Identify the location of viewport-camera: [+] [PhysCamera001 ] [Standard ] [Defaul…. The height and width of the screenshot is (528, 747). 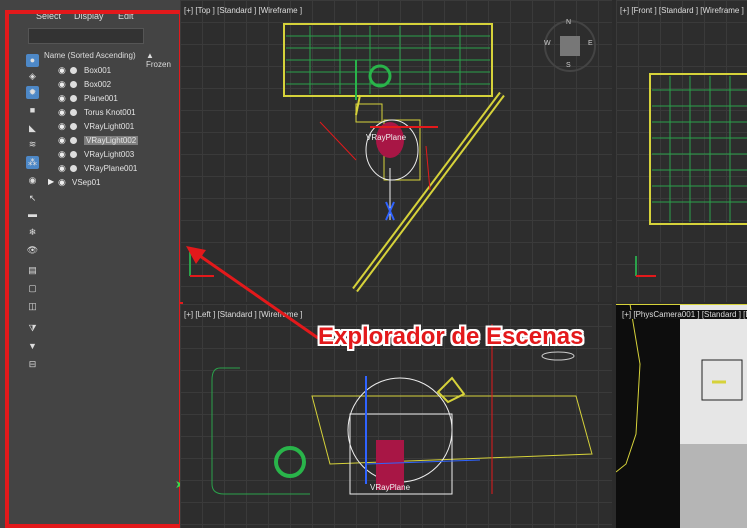
(681, 416).